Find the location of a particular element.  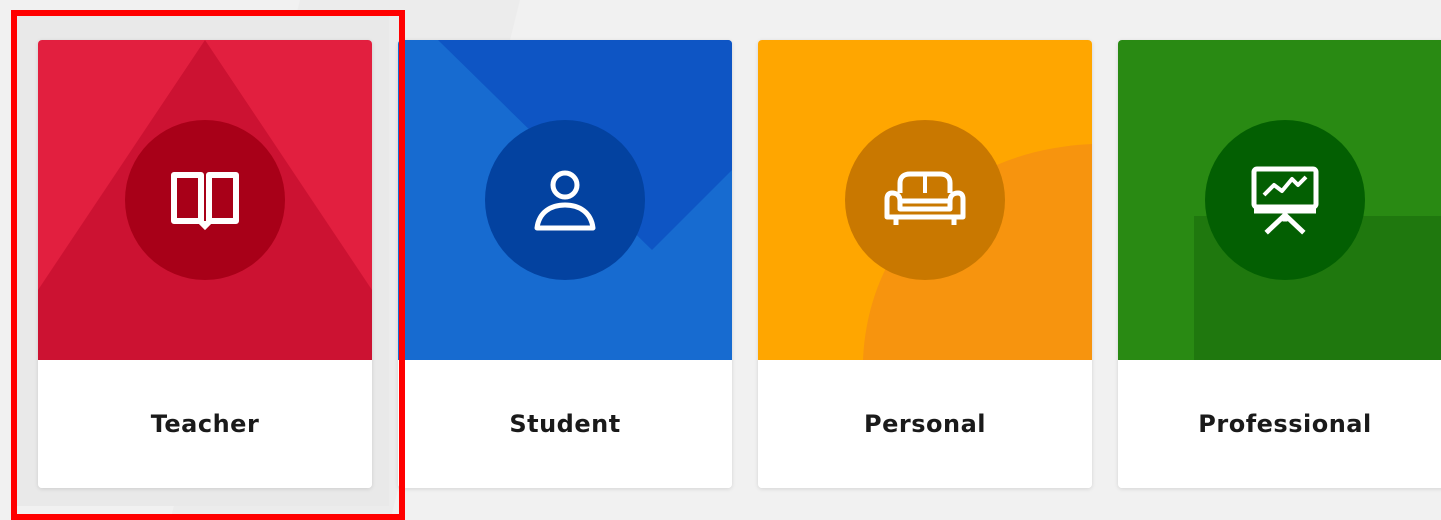

teacher-icon-circle is located at coordinates (205, 200).